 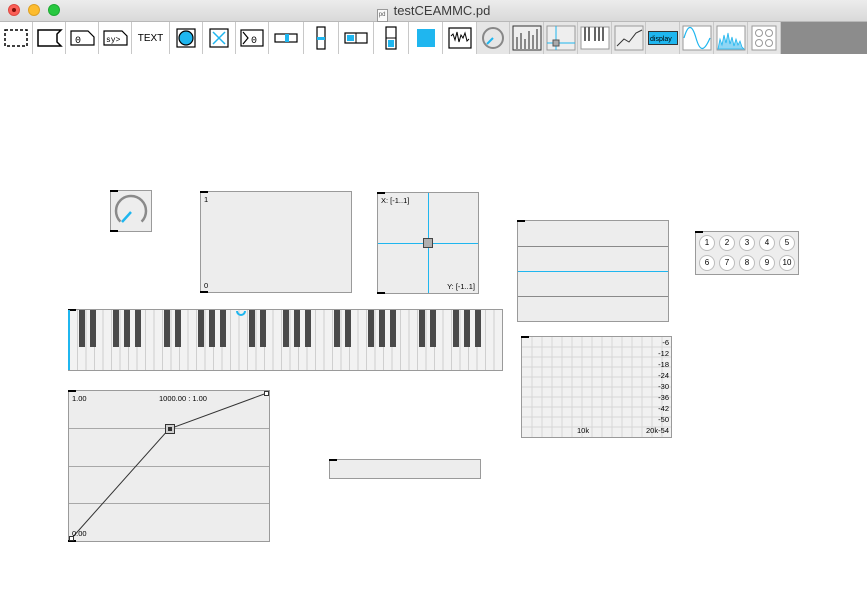 What do you see at coordinates (663, 386) in the screenshot?
I see `spectroscope-db-label: -30` at bounding box center [663, 386].